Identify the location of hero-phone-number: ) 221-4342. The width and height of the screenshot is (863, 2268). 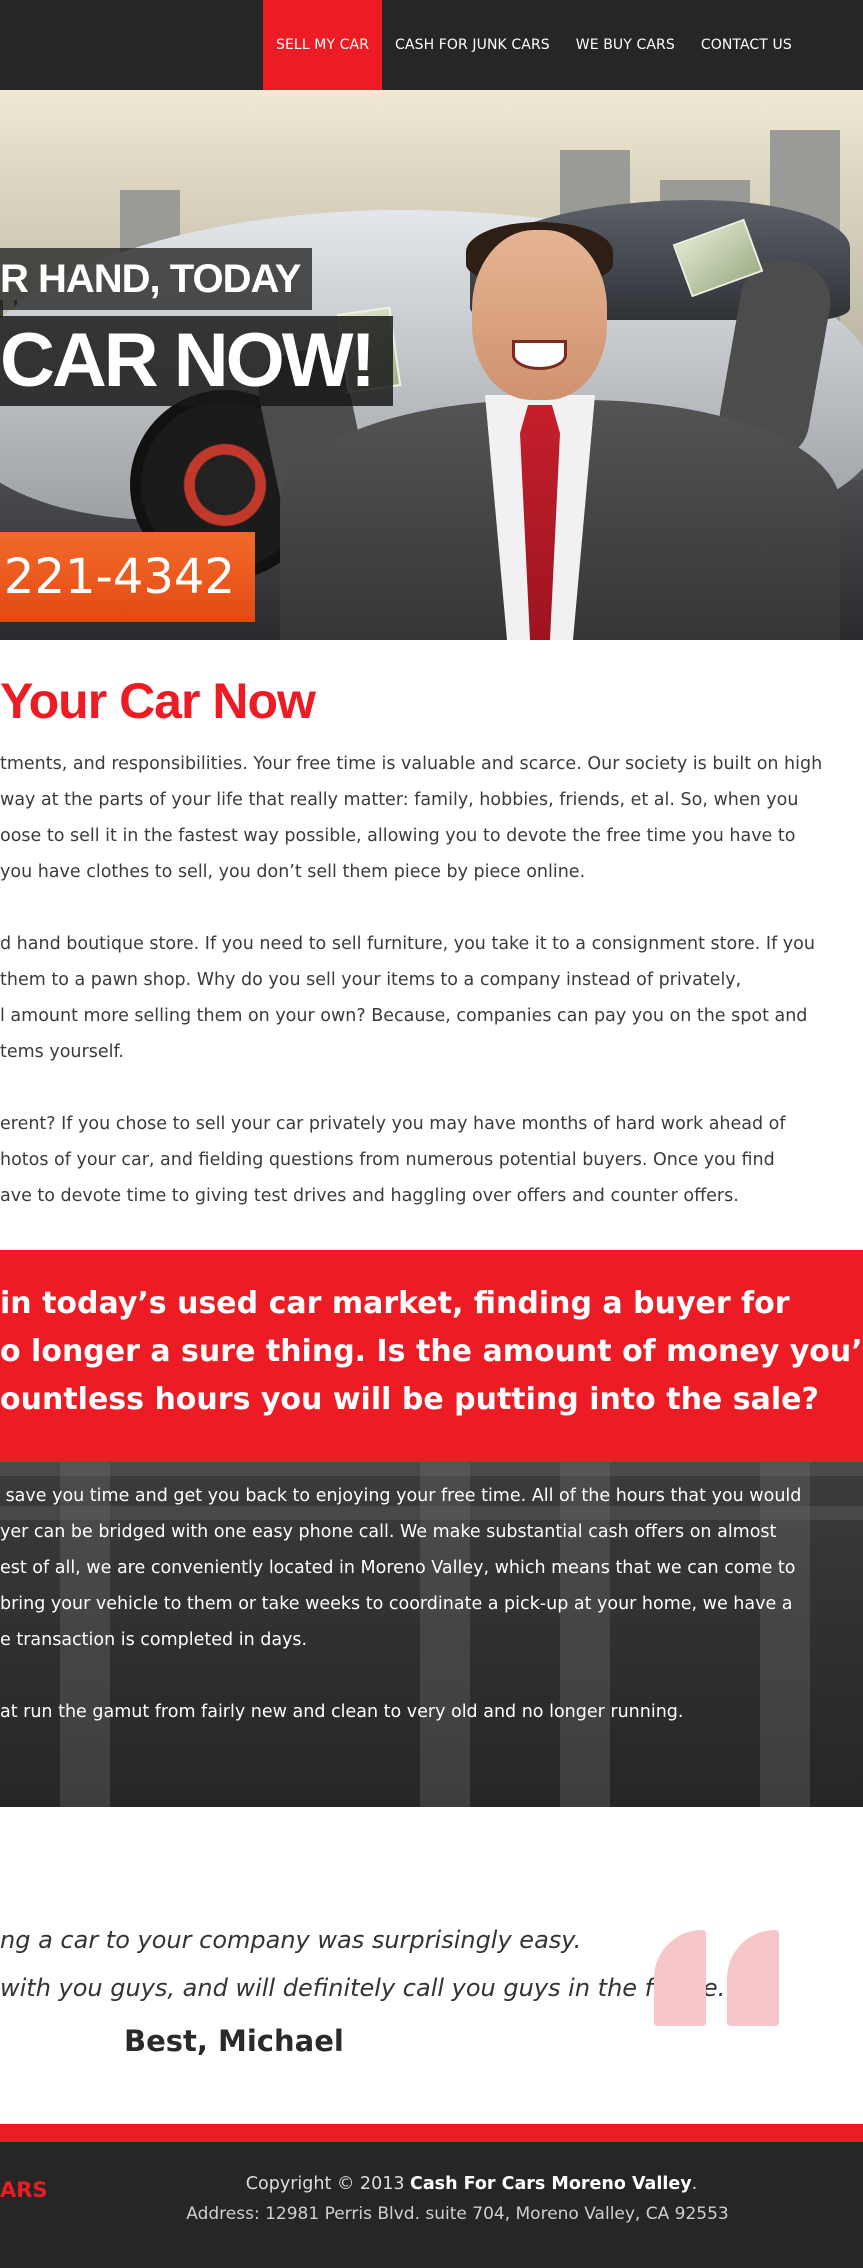
(117, 577).